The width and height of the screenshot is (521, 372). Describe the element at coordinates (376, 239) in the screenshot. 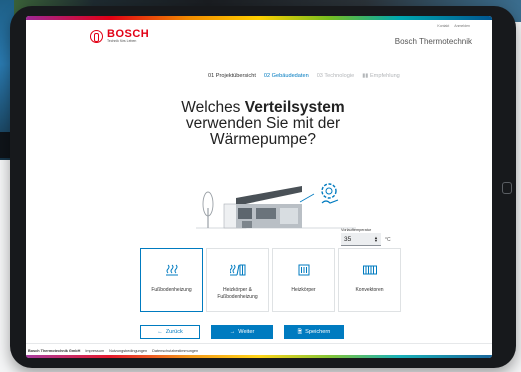

I see `stepper-arrows-icon: ▲ ▼` at that location.